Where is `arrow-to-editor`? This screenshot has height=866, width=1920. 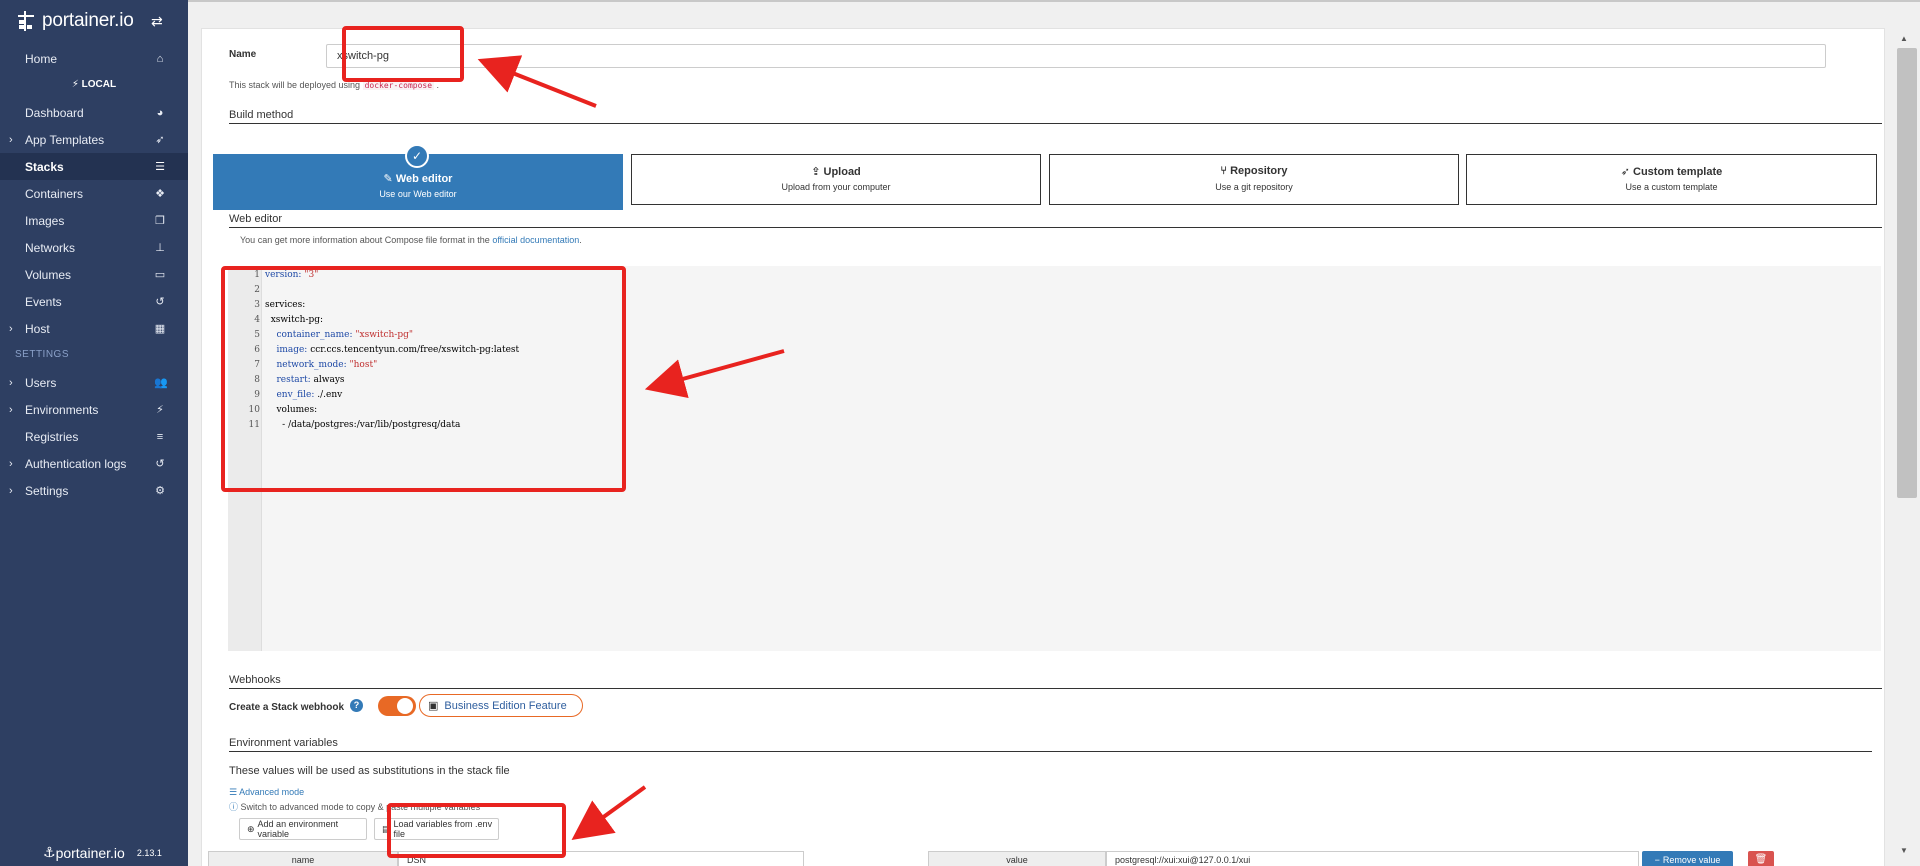 arrow-to-editor is located at coordinates (714, 374).